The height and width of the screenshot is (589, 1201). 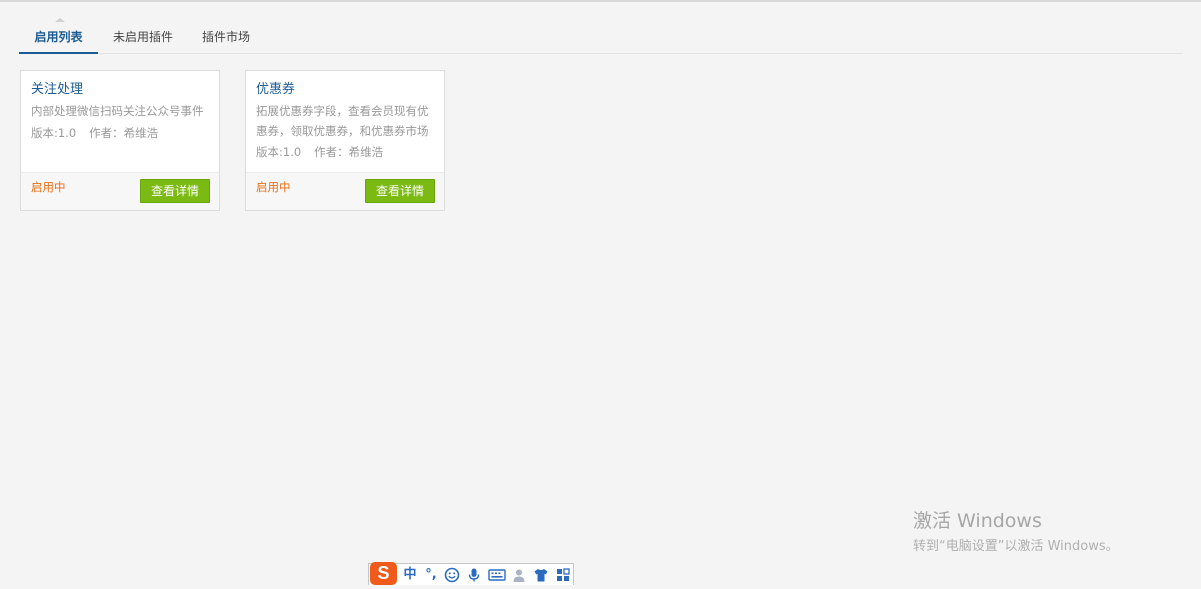 I want to click on user-icon, so click(x=519, y=575).